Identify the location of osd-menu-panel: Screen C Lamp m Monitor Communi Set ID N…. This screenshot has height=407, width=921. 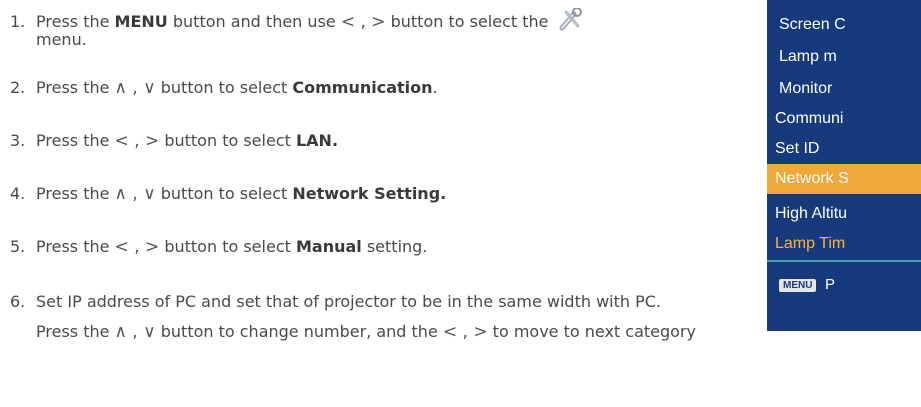
(844, 165).